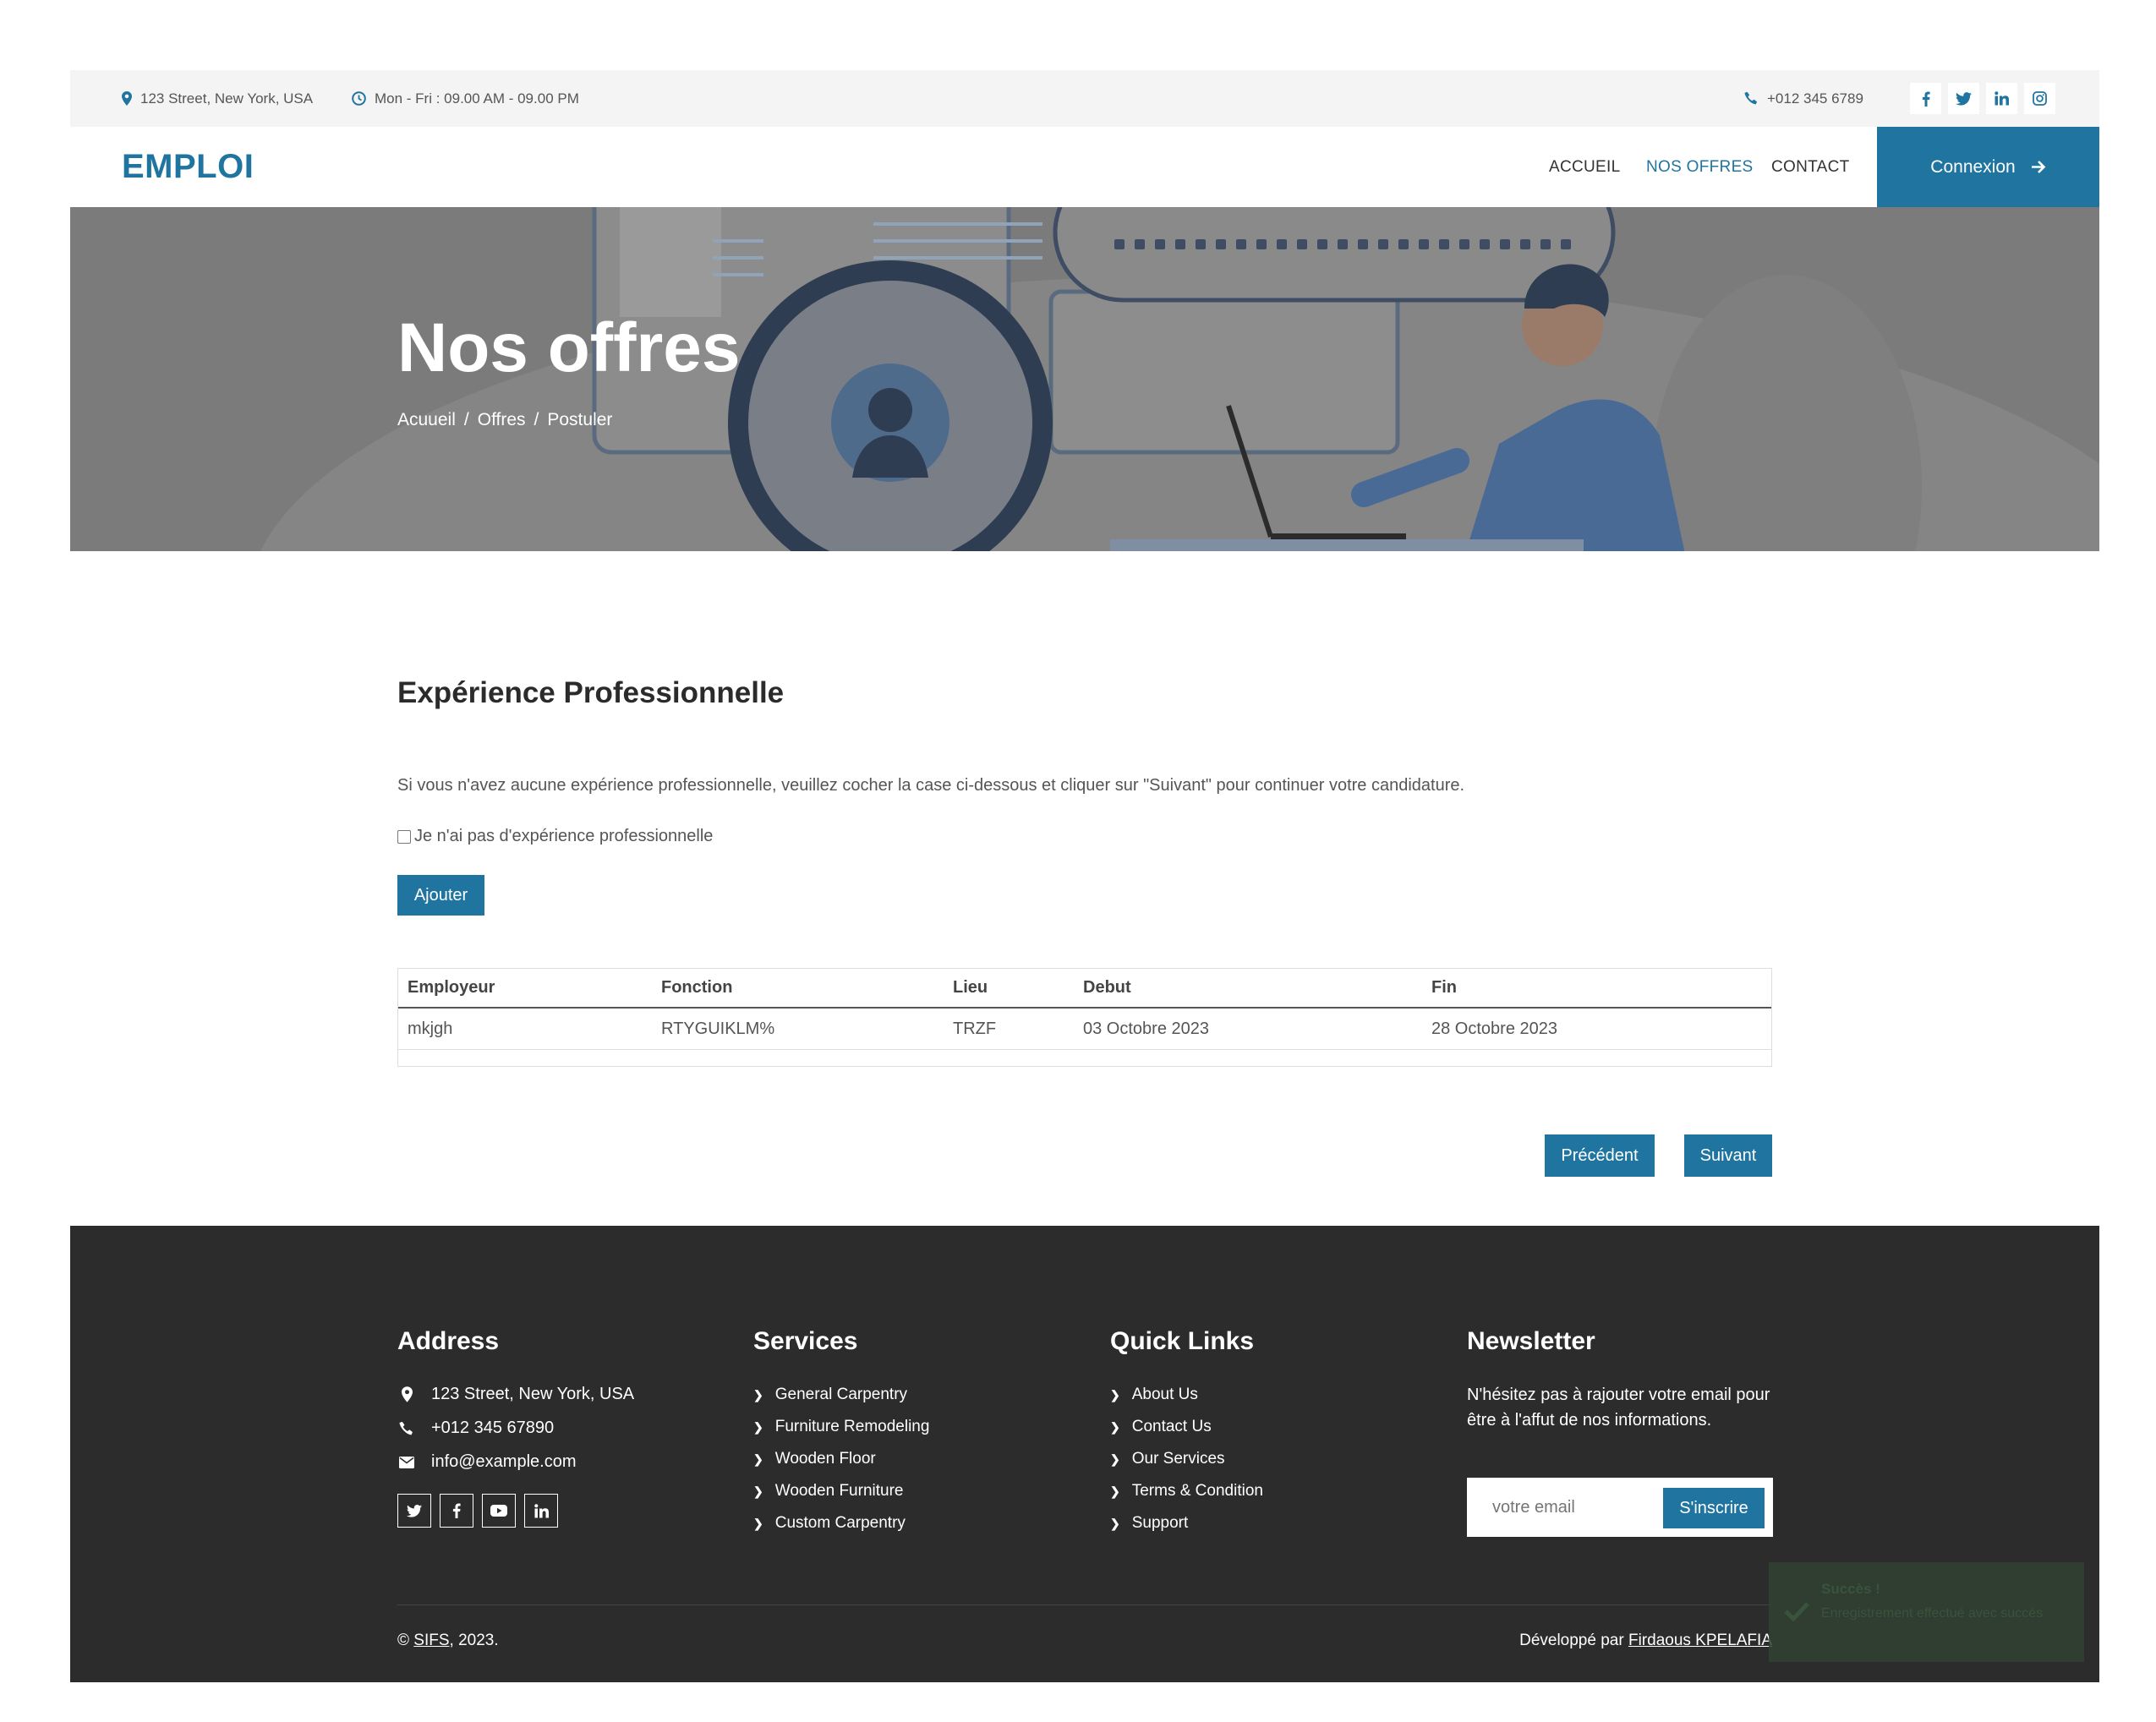 This screenshot has width=2156, height=1722. I want to click on facebook-icon, so click(456, 1510).